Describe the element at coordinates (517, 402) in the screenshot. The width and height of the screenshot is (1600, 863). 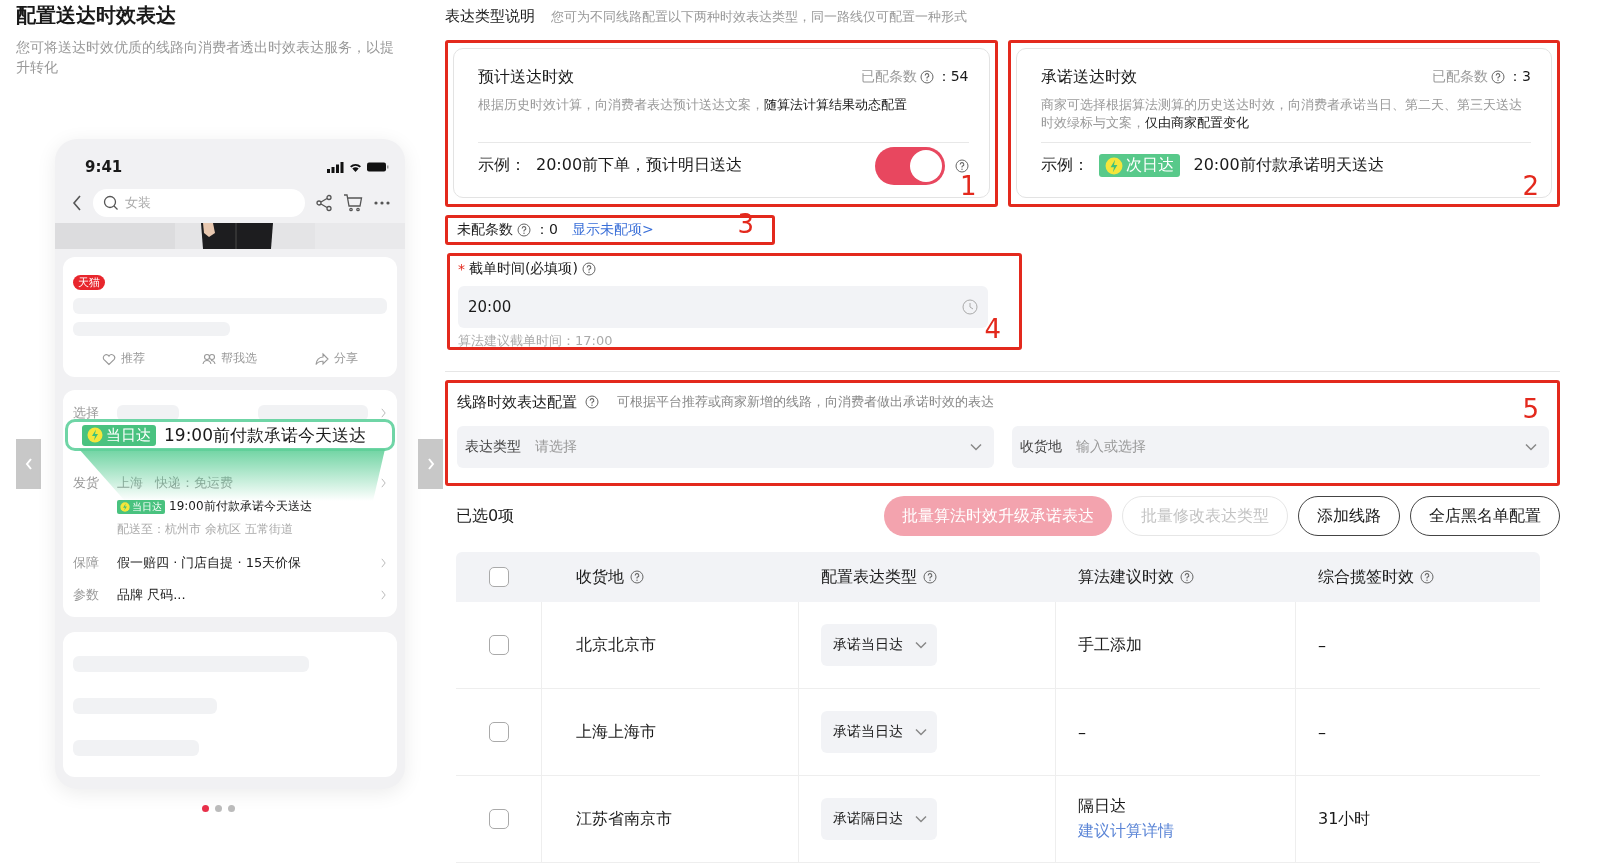
I see `section-title: 线路时效表达配置` at that location.